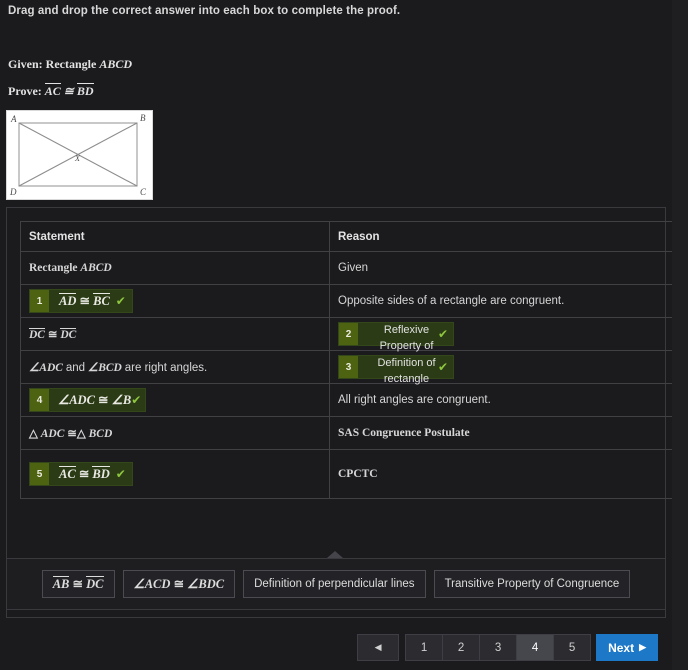  I want to click on answer-chip-2: 2 Reflexive Property of Congruence ✔, so click(396, 345).